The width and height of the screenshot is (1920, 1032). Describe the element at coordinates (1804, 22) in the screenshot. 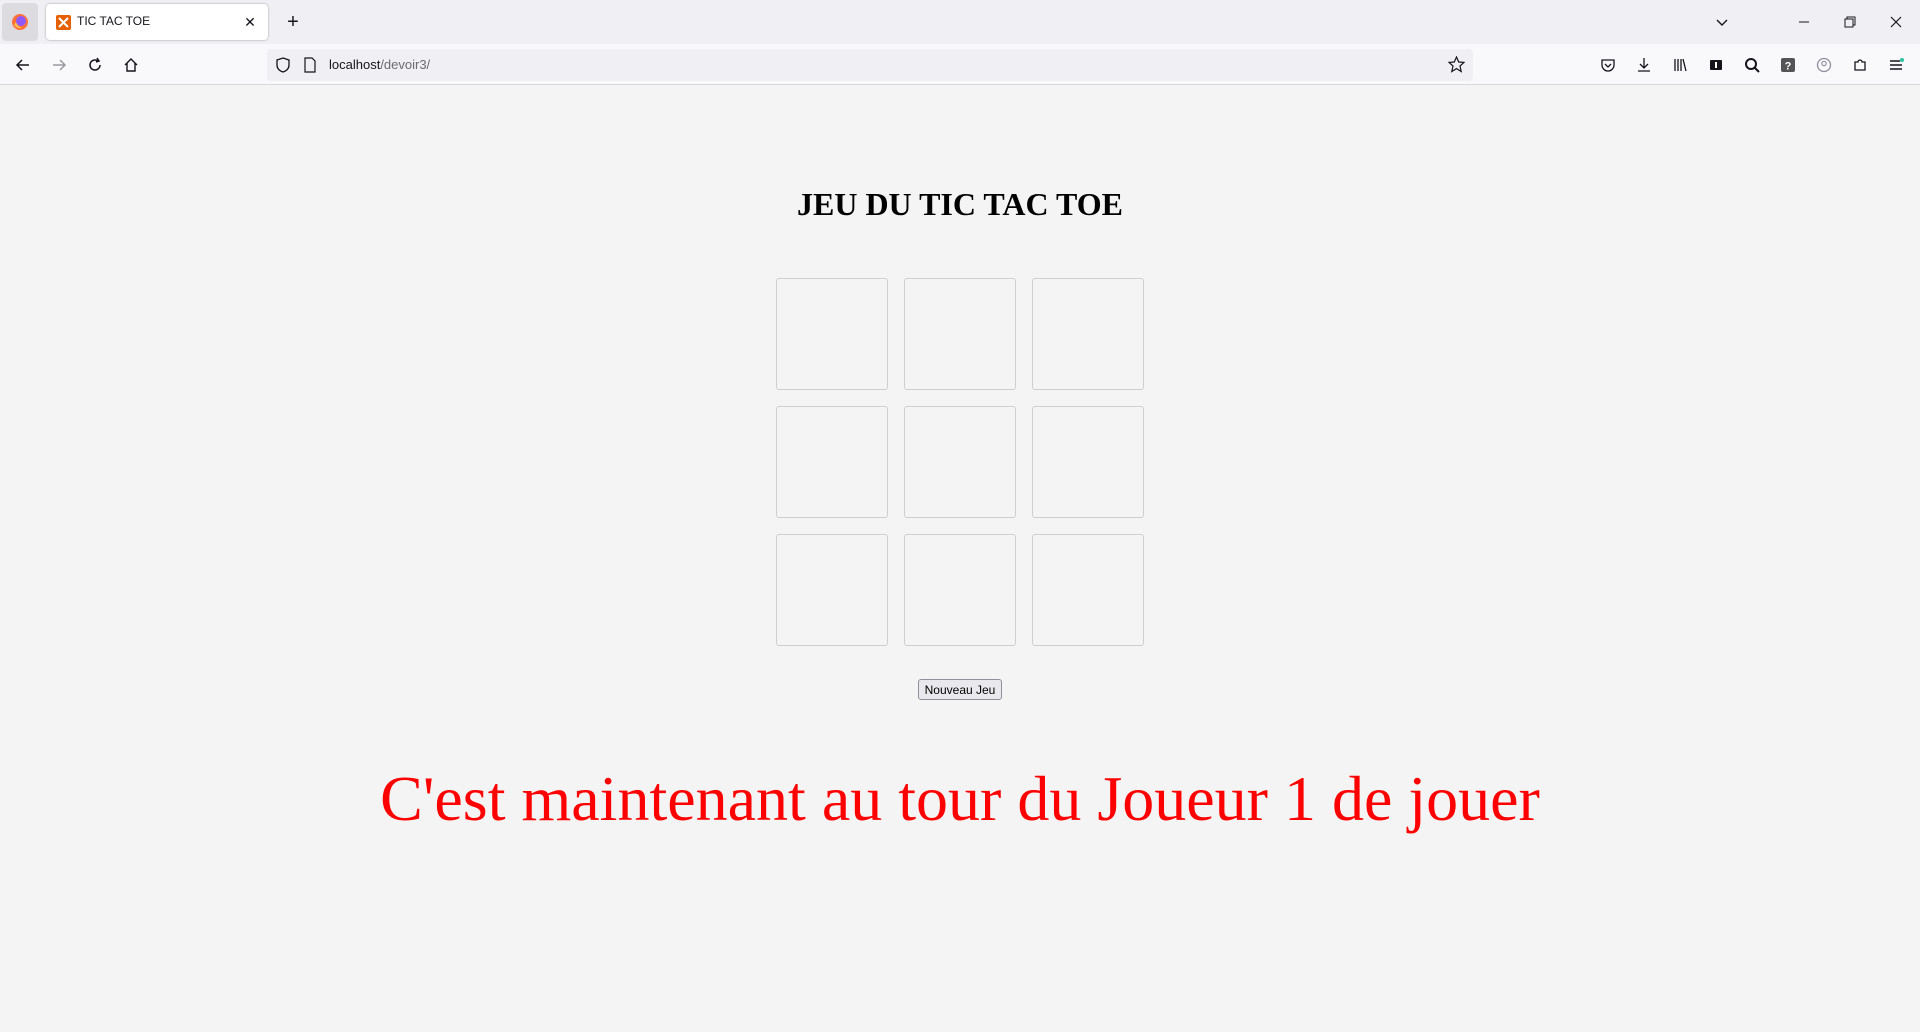

I see `minimize-button` at that location.